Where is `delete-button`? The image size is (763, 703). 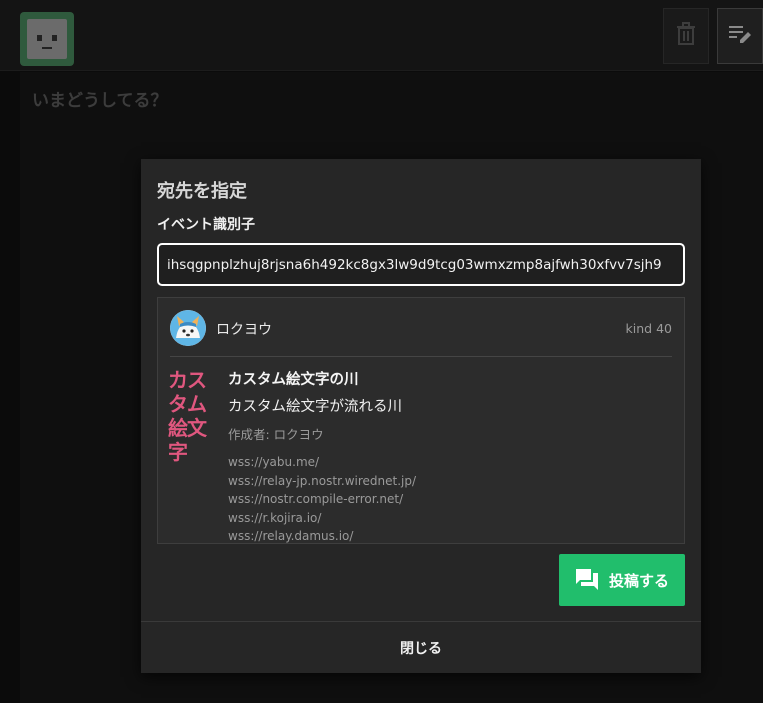 delete-button is located at coordinates (686, 36).